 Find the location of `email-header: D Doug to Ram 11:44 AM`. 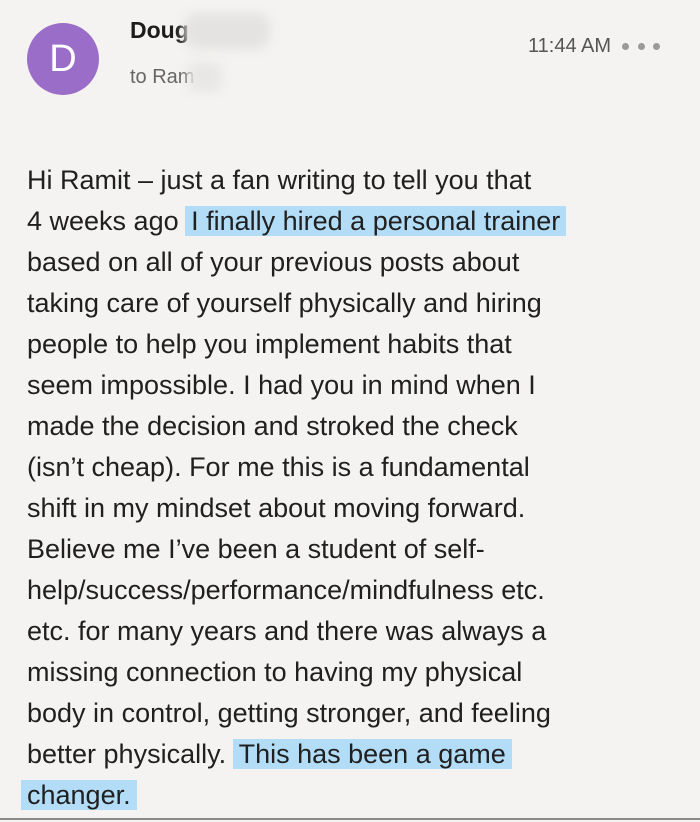

email-header: D Doug to Ram 11:44 AM is located at coordinates (350, 55).